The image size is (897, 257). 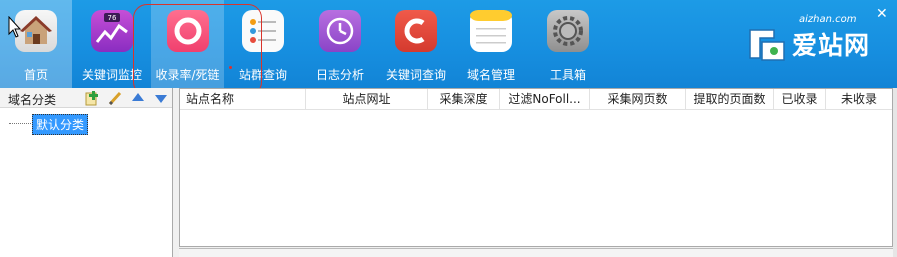 I want to click on toolbar-toolbox-label: 工具箱, so click(x=567, y=75).